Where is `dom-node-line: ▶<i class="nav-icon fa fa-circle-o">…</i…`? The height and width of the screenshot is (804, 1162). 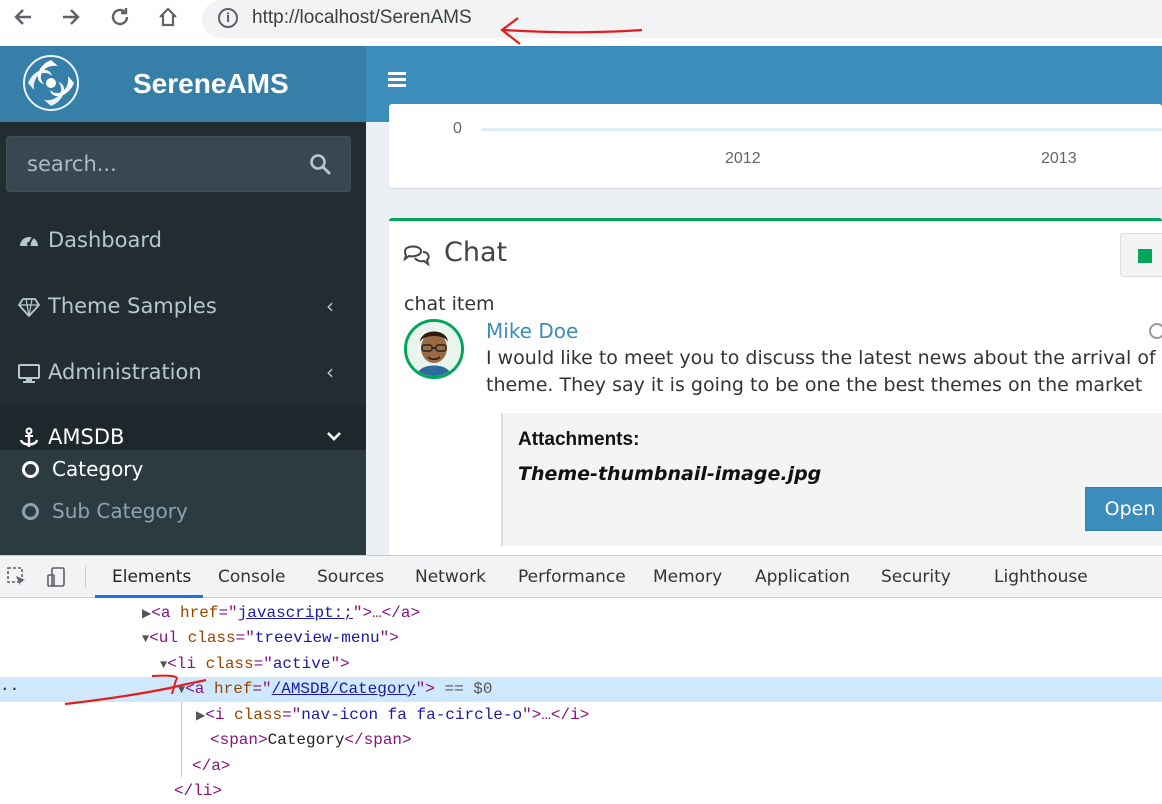
dom-node-line: ▶<i class="nav-icon fa fa-circle-o">…</i… is located at coordinates (581, 715).